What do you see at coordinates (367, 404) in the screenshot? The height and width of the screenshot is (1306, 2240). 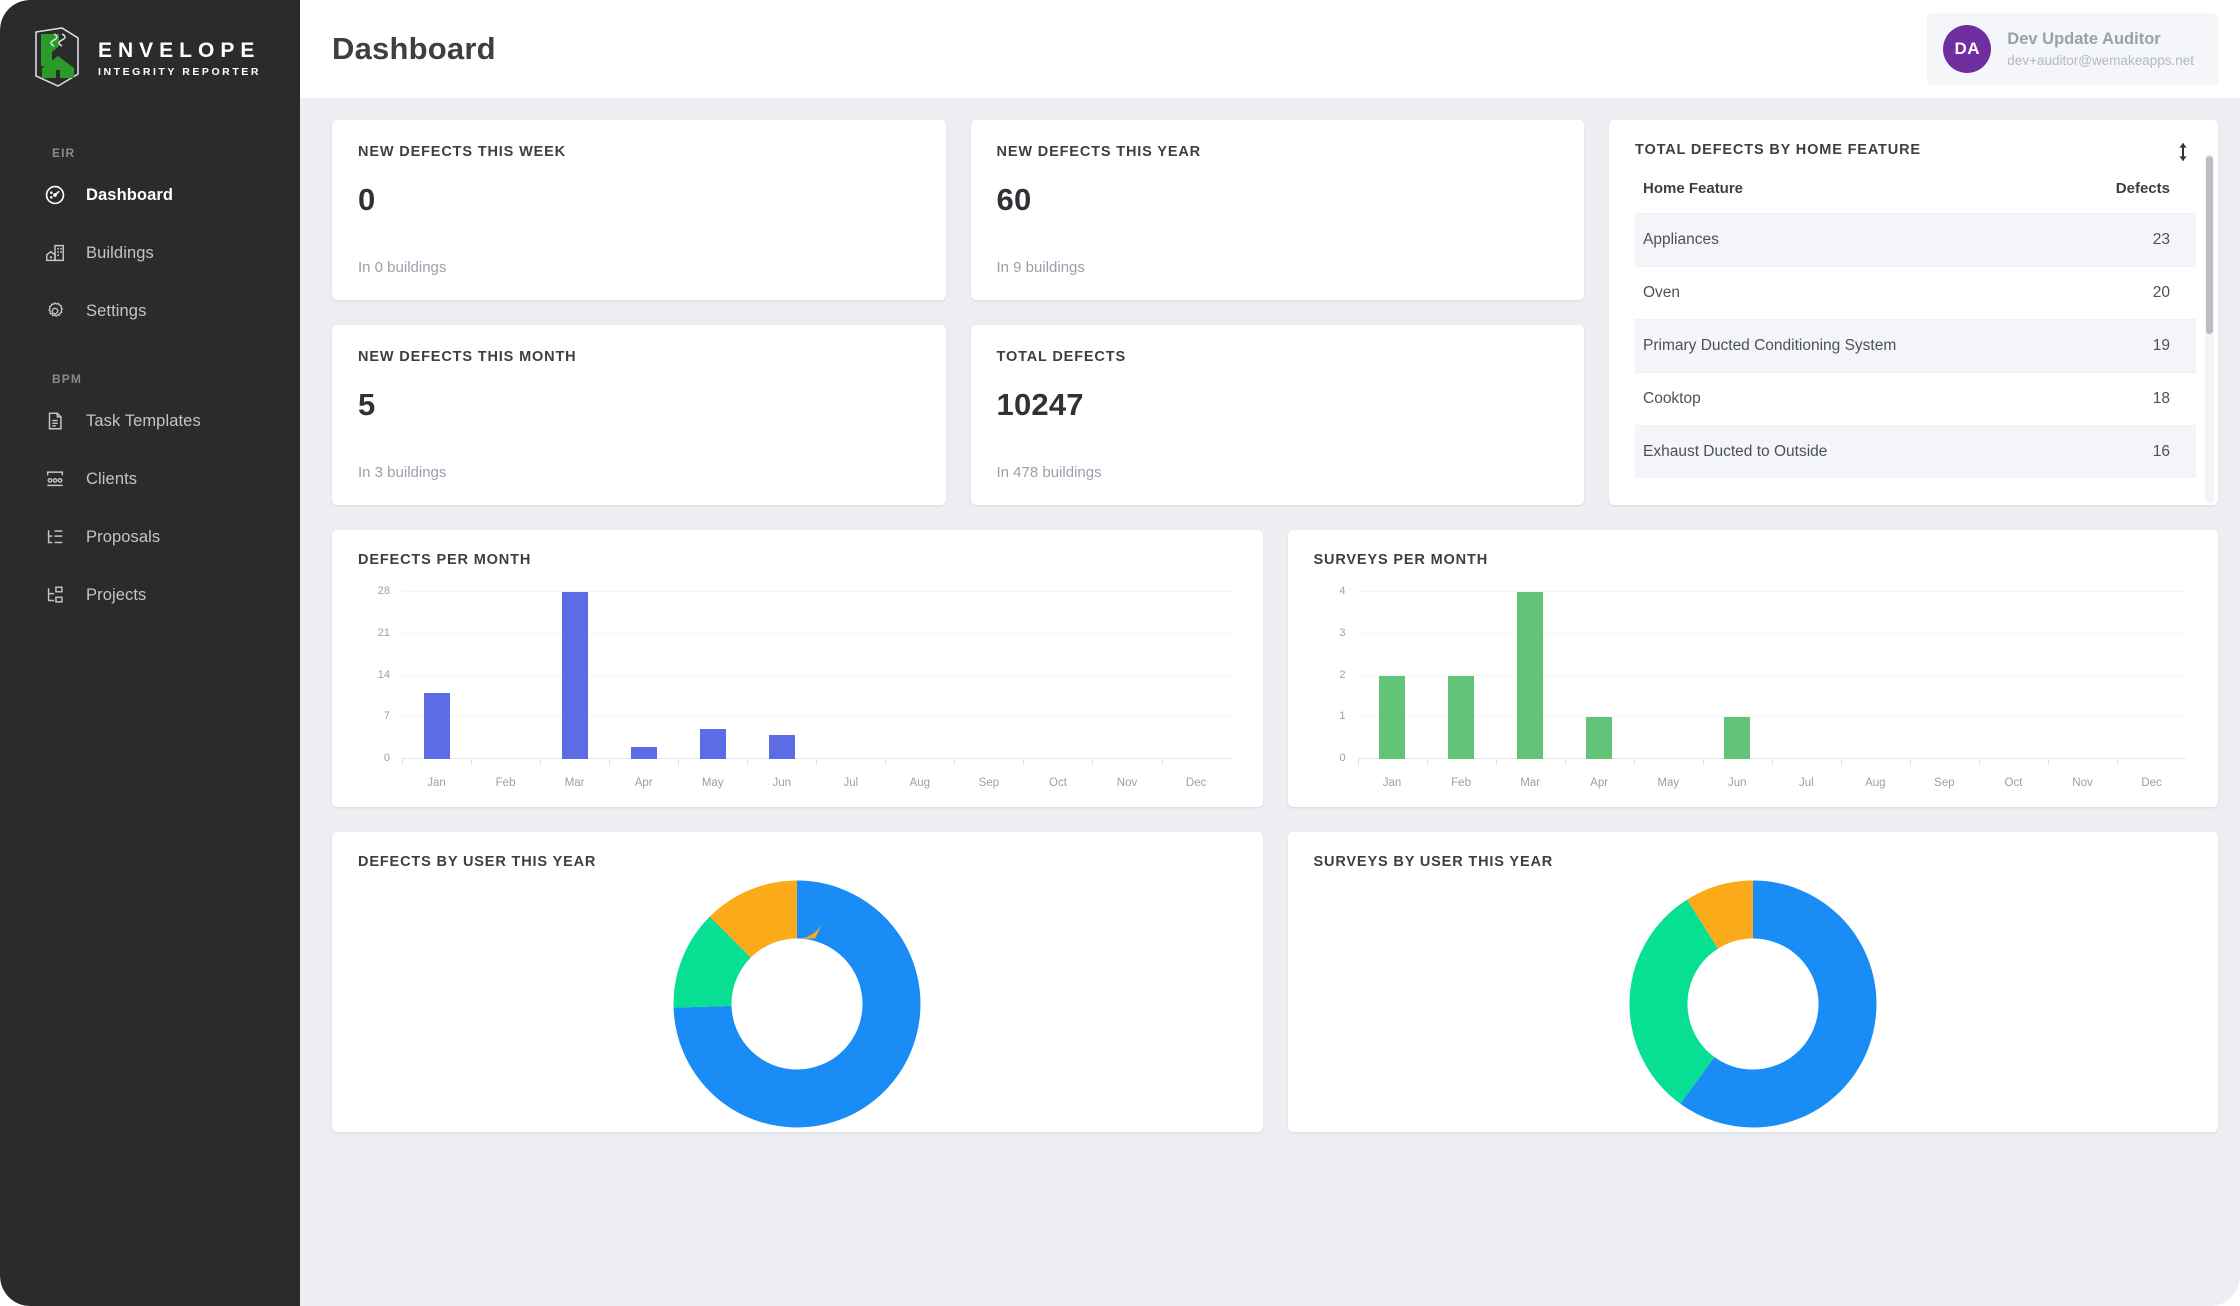 I see `stat-value: 5` at bounding box center [367, 404].